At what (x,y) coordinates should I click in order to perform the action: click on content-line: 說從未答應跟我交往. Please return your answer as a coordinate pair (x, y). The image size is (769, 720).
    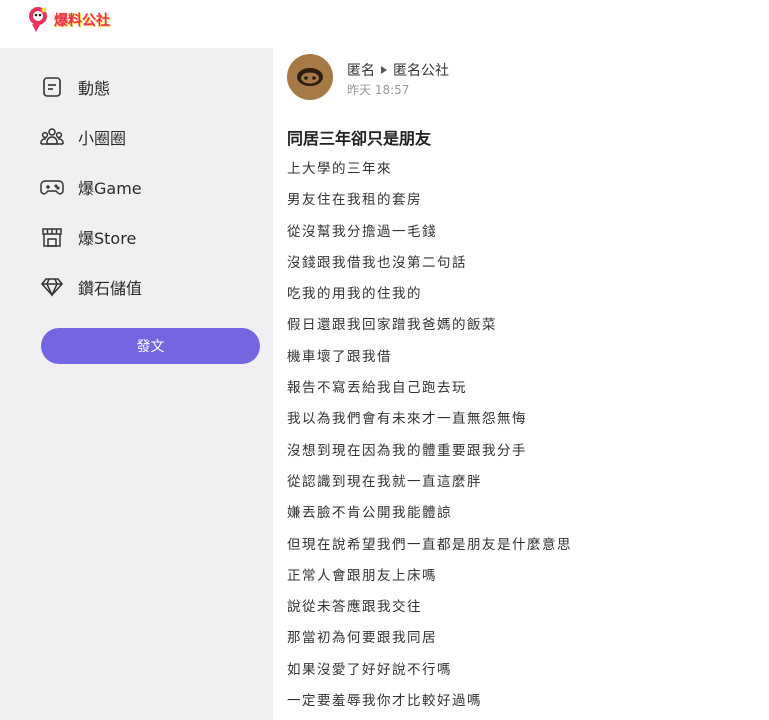
    Looking at the image, I should click on (354, 607).